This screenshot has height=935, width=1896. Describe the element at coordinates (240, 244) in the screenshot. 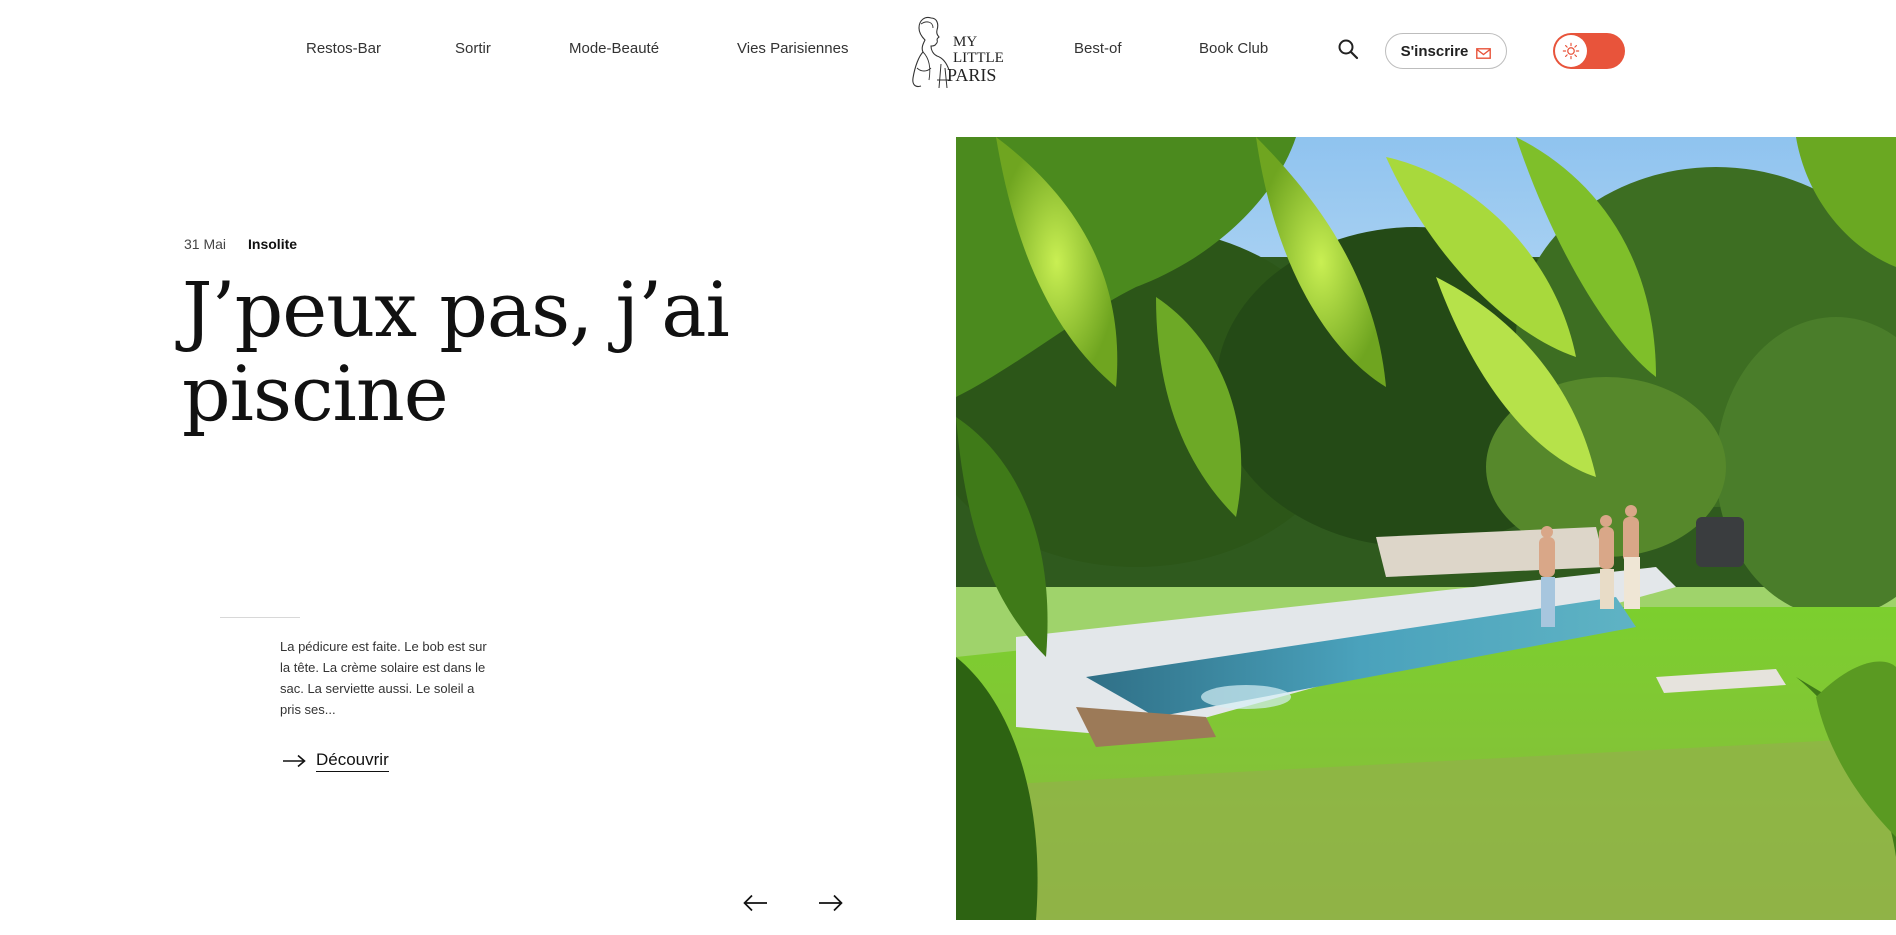

I see `article-meta: 31 Mai Insolite` at that location.